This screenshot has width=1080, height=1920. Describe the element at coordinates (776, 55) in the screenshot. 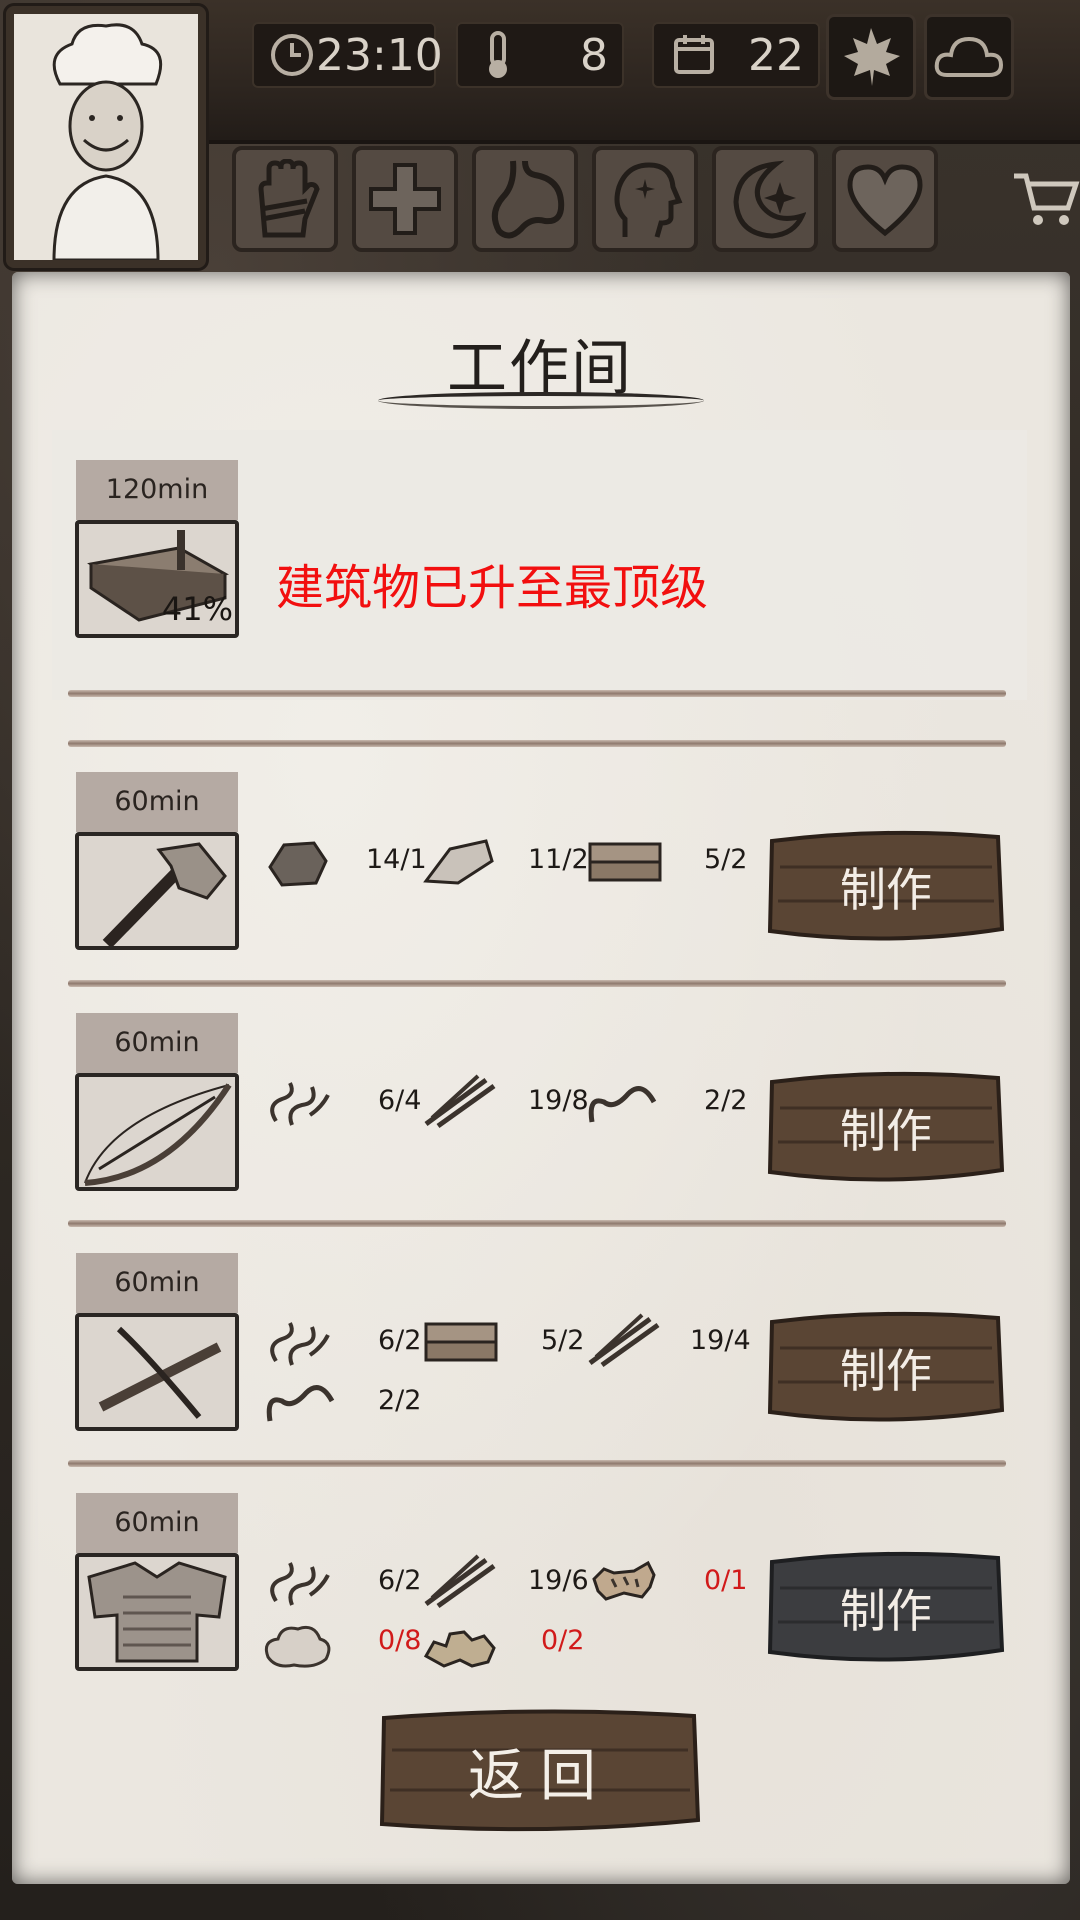

I see `day-value: 22` at that location.